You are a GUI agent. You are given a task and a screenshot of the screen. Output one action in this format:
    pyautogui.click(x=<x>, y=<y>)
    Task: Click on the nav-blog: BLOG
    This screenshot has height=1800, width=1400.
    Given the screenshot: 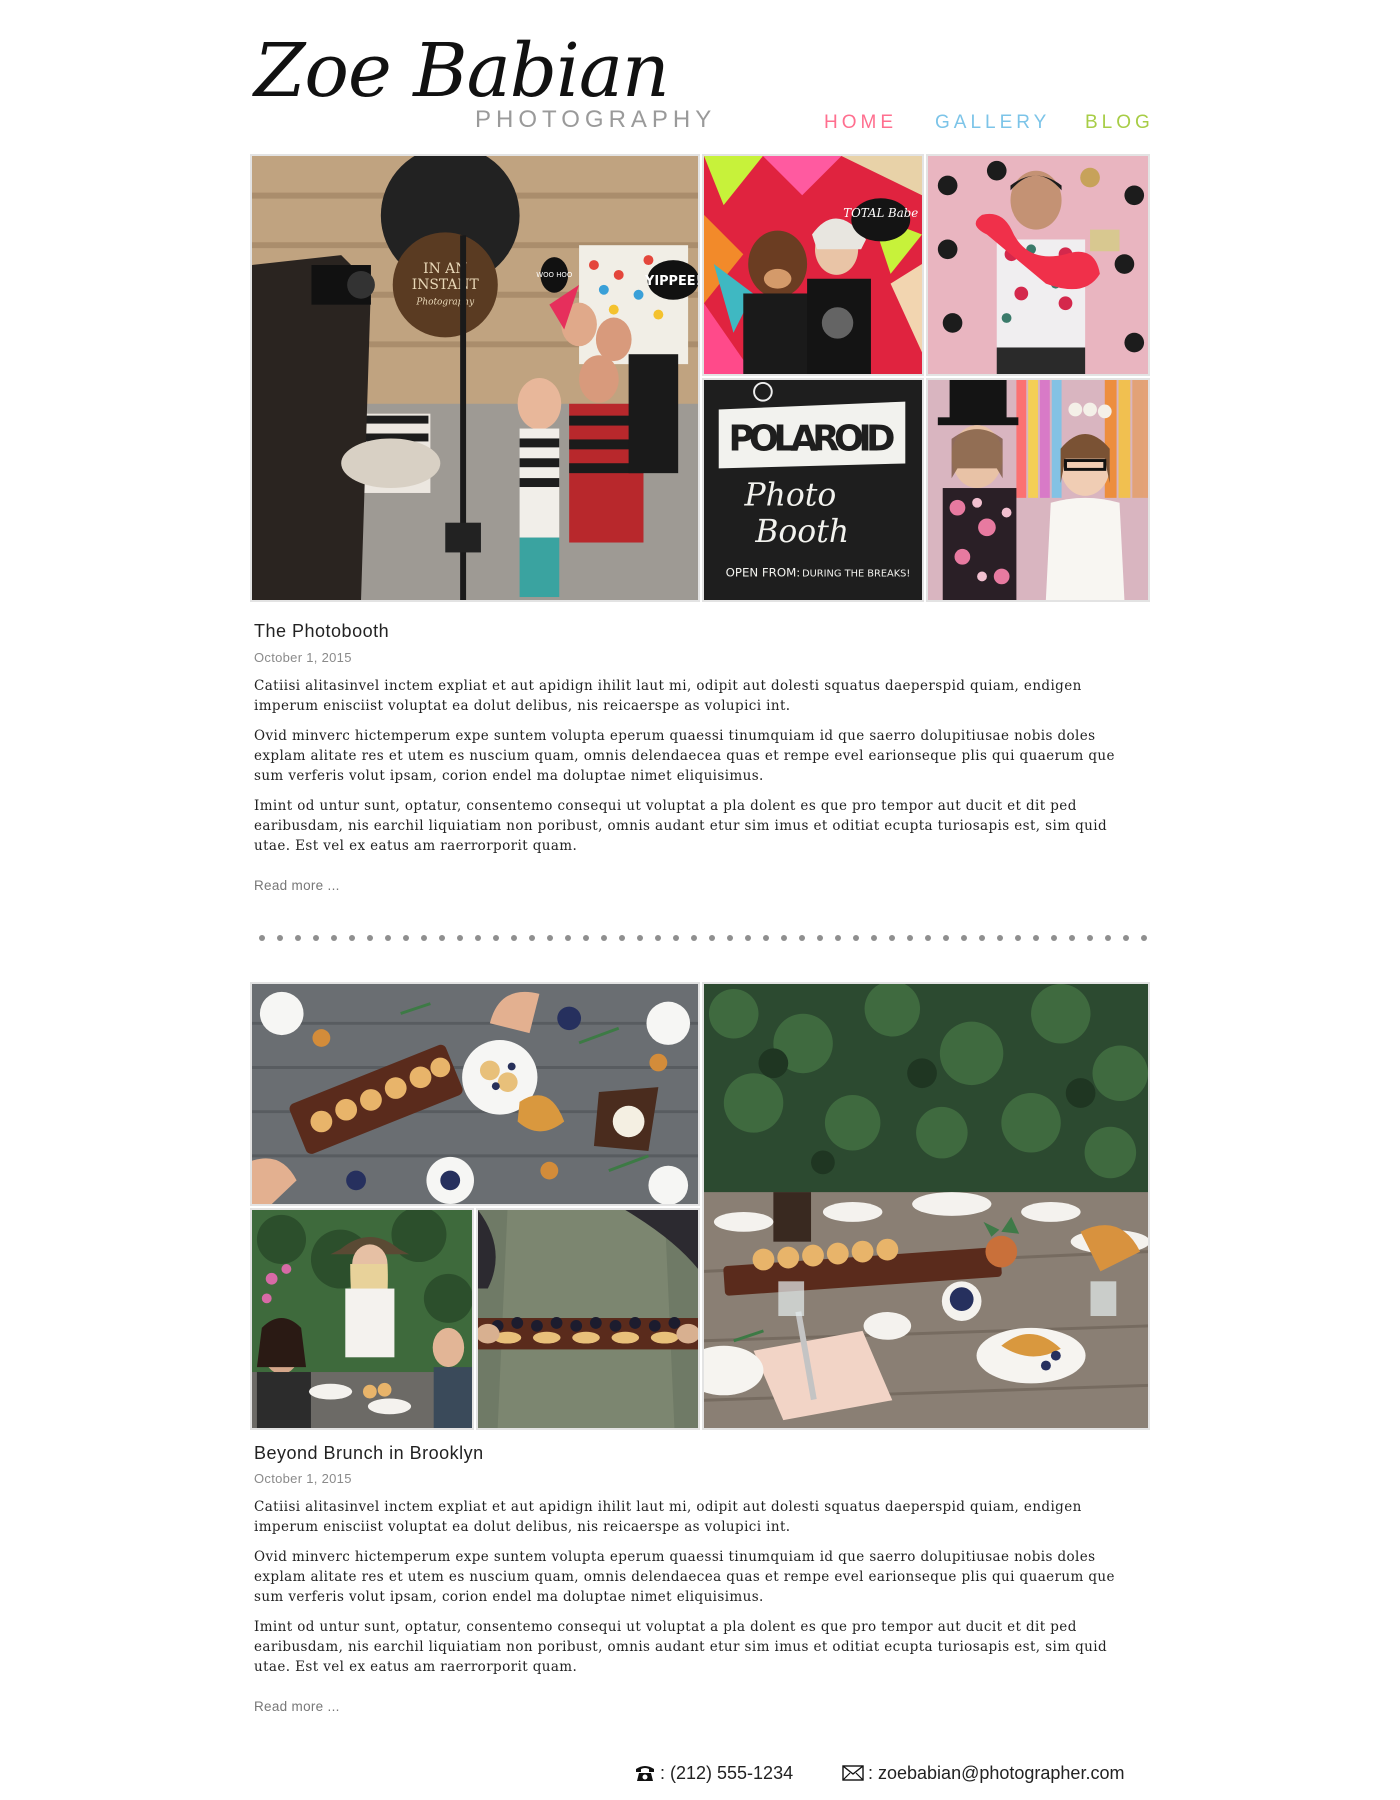 What is the action you would take?
    pyautogui.click(x=1119, y=122)
    